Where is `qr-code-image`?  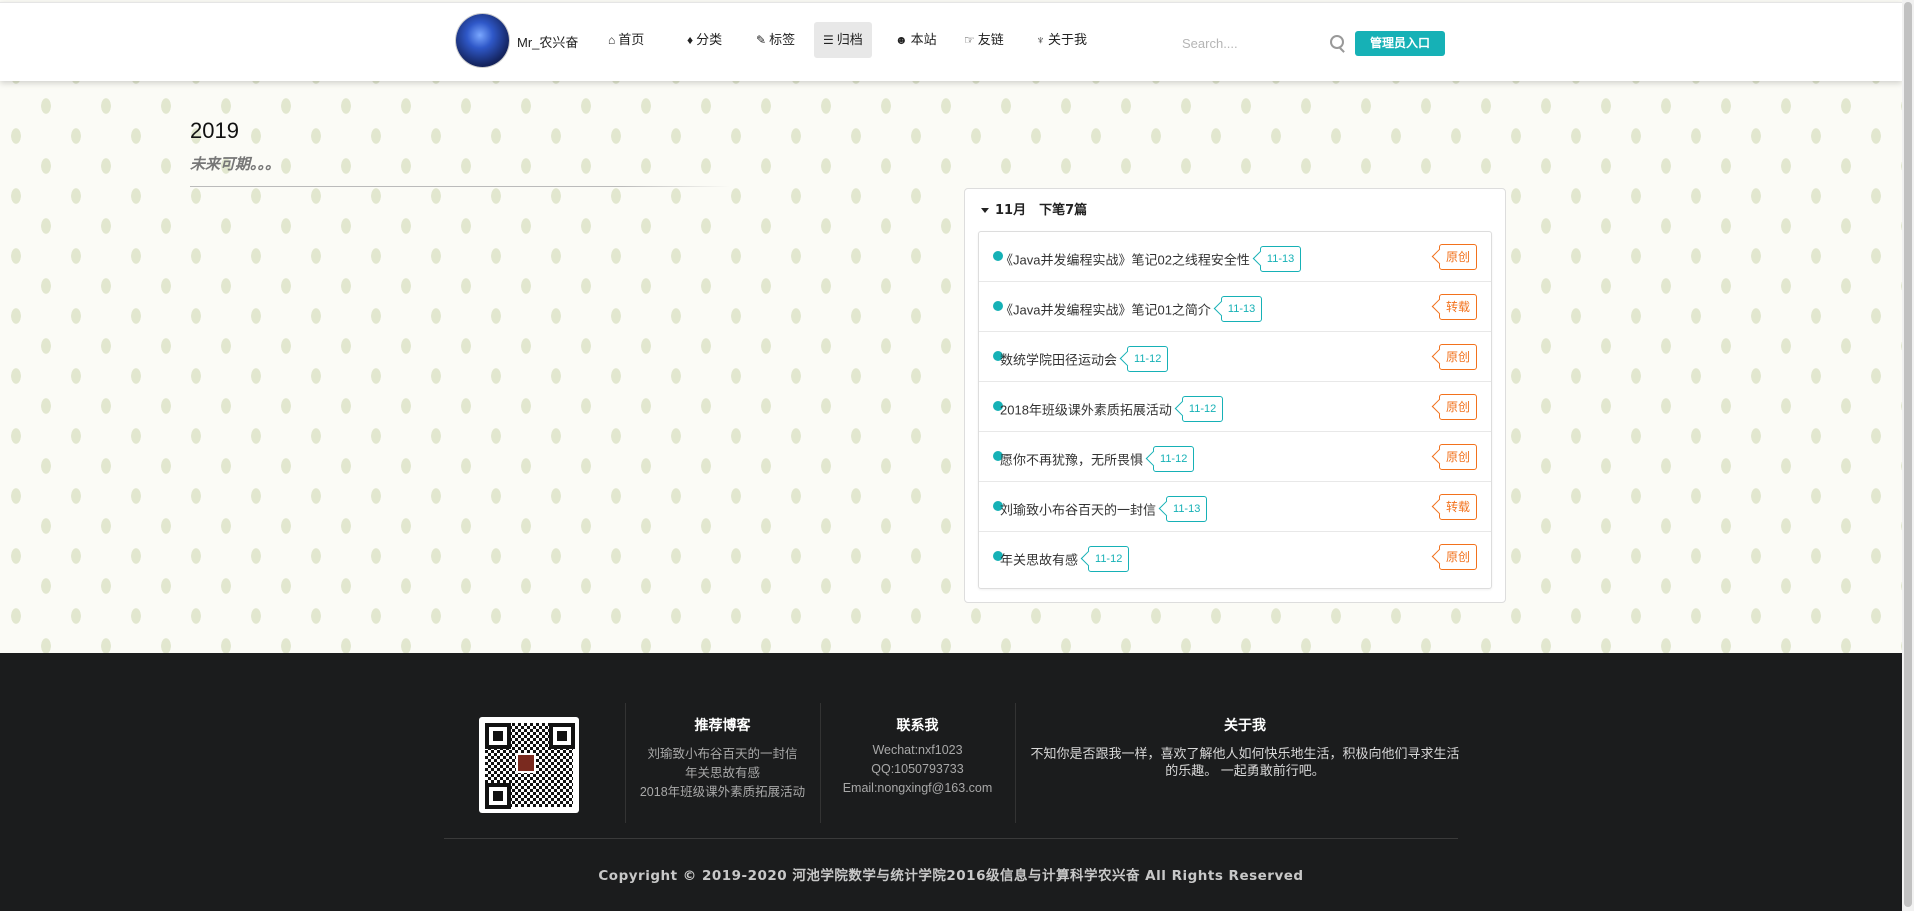 qr-code-image is located at coordinates (529, 765).